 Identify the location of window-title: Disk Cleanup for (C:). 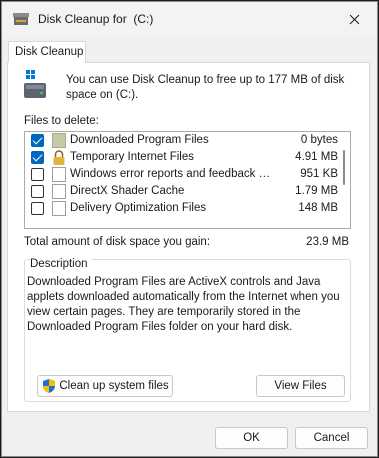
(96, 19).